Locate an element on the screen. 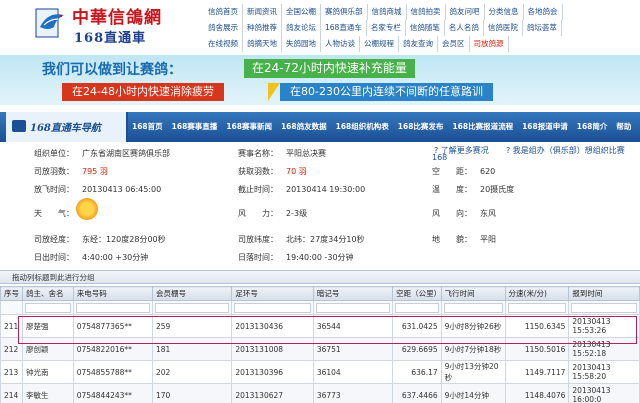 Image resolution: width=640 pixels, height=403 pixels. navbar-link: 168报道申请 is located at coordinates (545, 126).